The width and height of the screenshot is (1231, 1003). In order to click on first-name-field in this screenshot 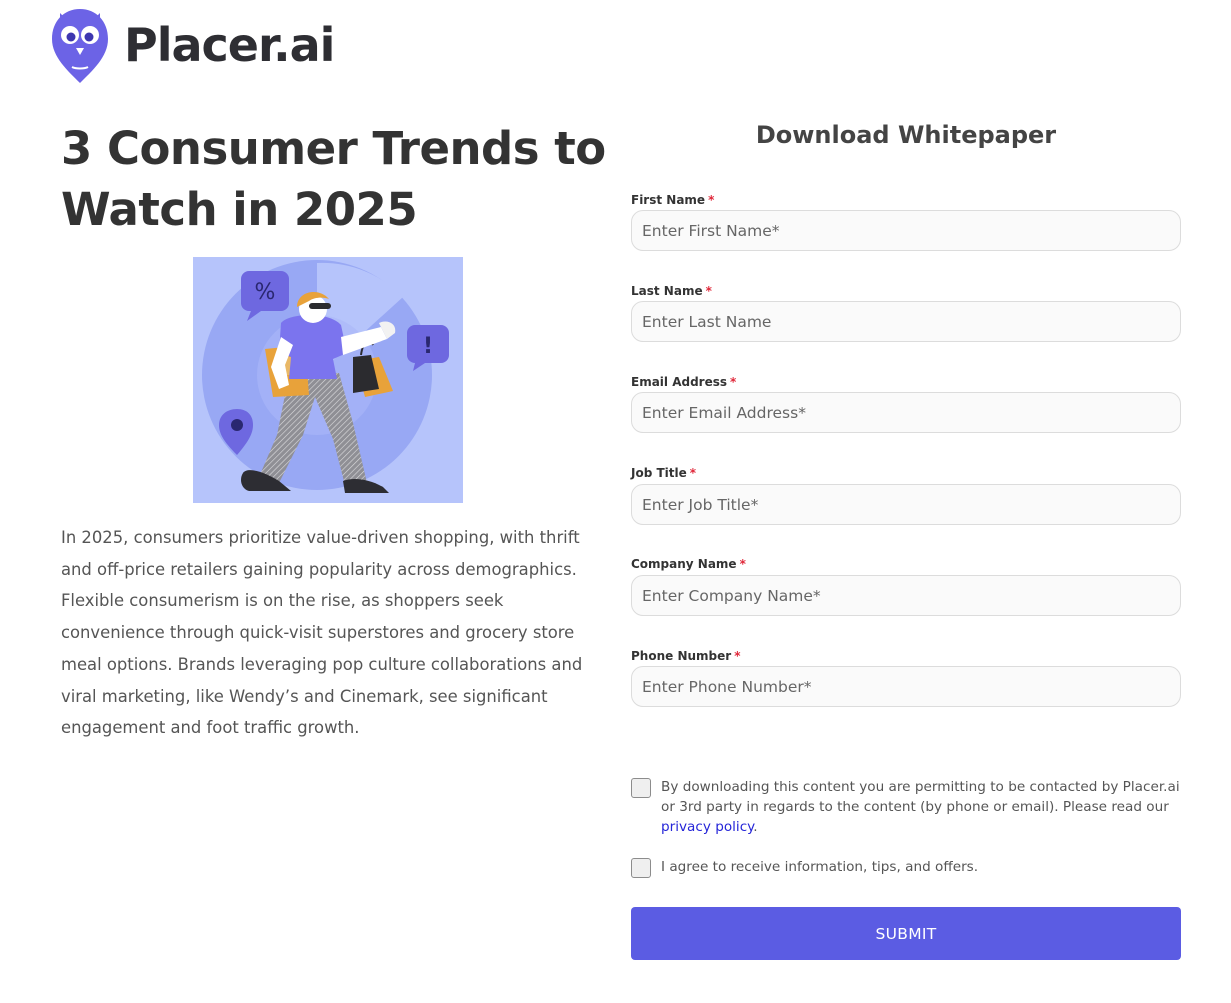, I will do `click(906, 230)`.